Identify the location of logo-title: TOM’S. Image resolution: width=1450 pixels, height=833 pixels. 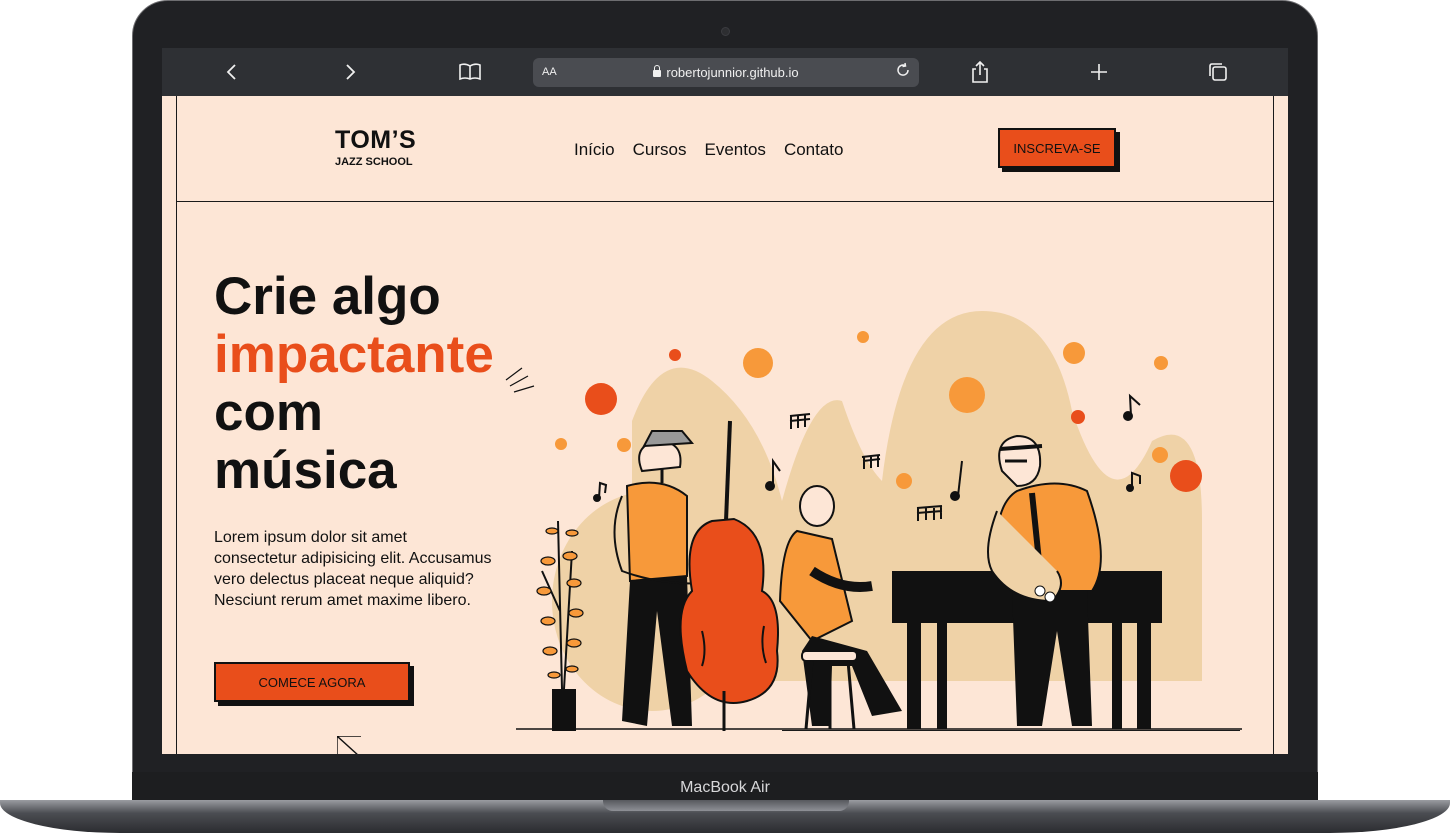
(375, 140).